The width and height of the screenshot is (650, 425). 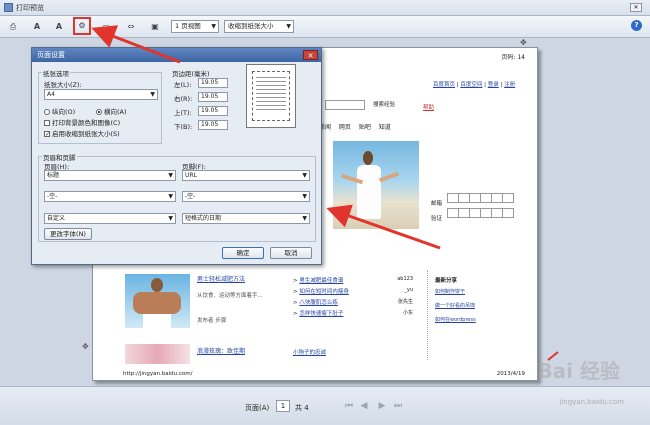 What do you see at coordinates (188, 26) in the screenshot?
I see `page-view-select-value: 1 页视图` at bounding box center [188, 26].